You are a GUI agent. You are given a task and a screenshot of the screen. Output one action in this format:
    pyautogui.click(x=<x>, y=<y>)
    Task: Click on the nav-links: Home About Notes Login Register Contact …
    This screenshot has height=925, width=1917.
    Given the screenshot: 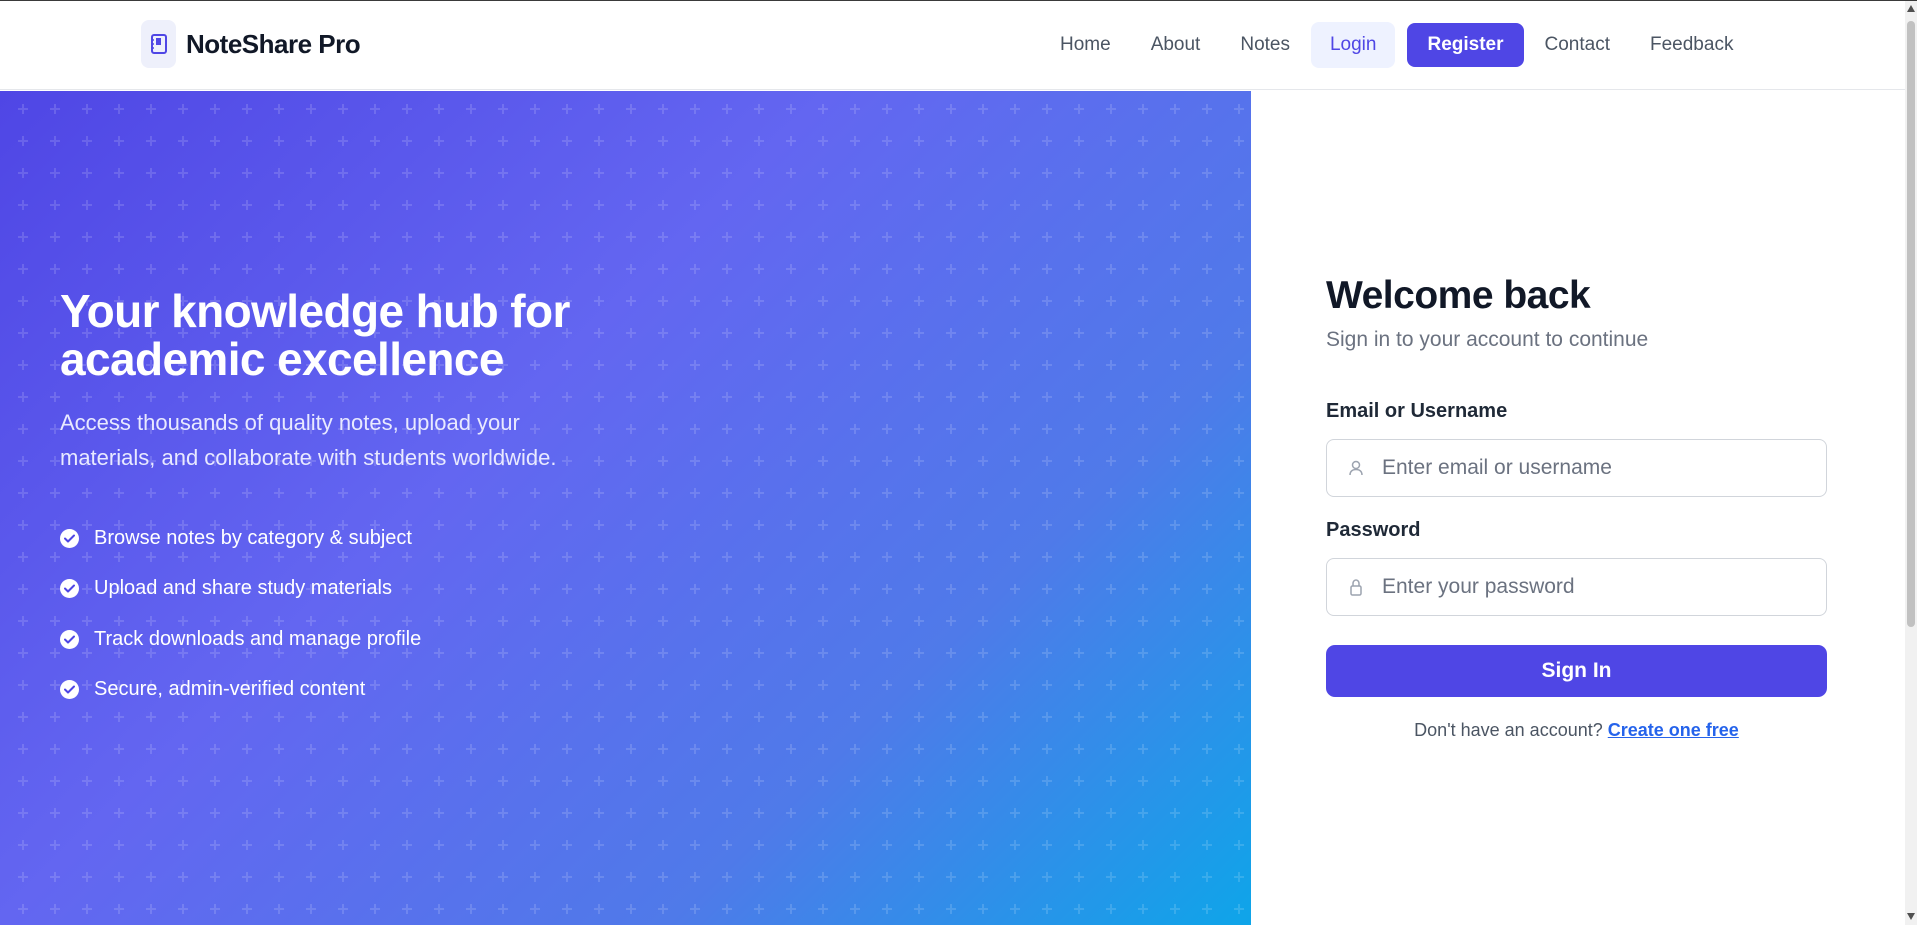 What is the action you would take?
    pyautogui.click(x=1397, y=45)
    